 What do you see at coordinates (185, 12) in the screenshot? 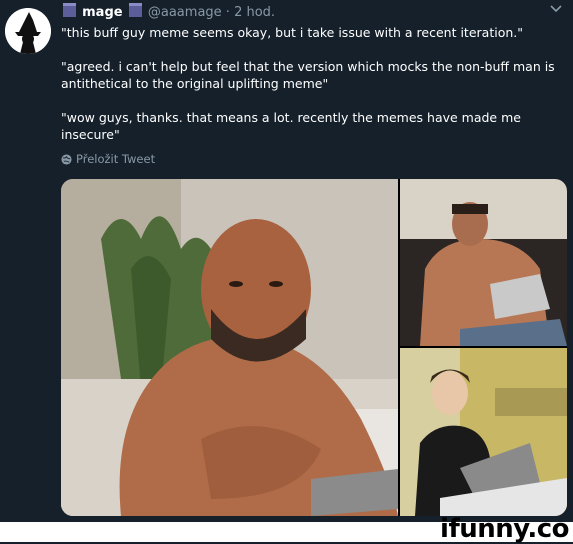
I see `handle: @aaamage` at bounding box center [185, 12].